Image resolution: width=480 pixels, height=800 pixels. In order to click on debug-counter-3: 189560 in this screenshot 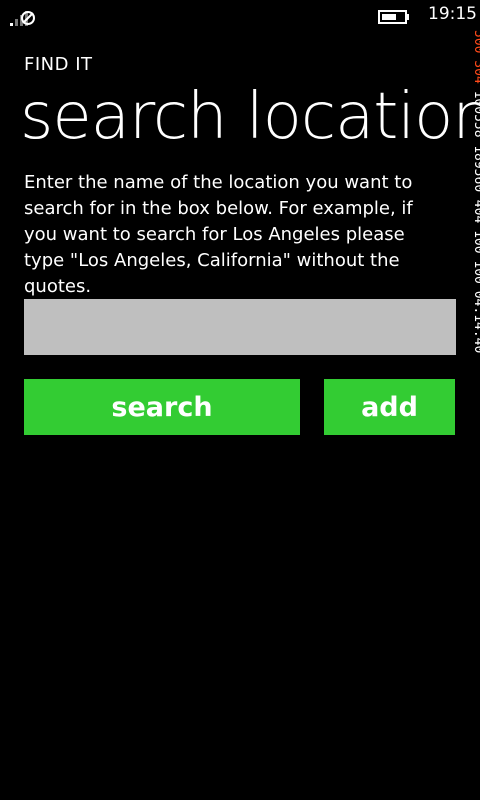, I will do `click(475, 168)`.